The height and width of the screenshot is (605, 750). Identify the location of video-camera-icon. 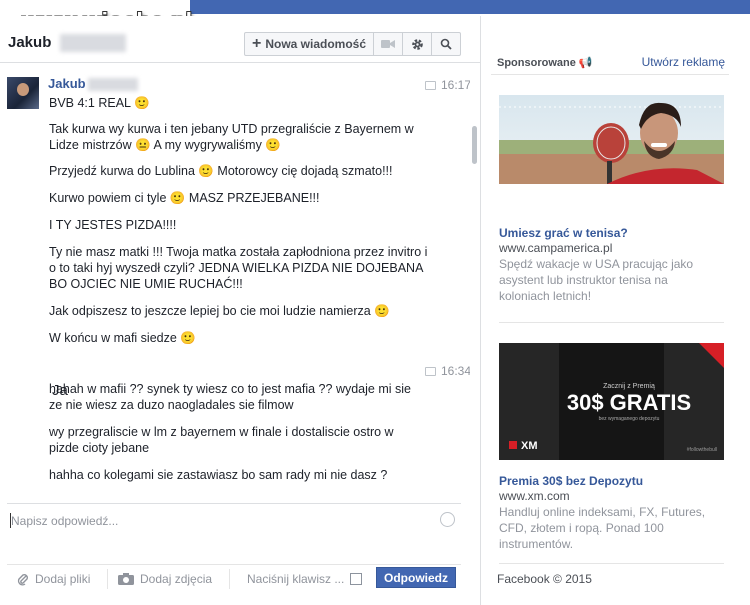
(388, 44).